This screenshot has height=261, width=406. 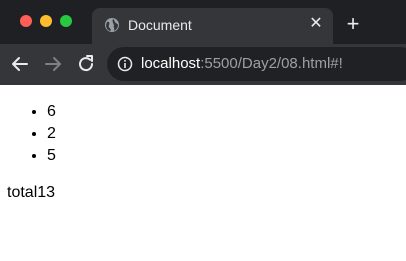 What do you see at coordinates (212, 26) in the screenshot?
I see `tab-document: Document ✕` at bounding box center [212, 26].